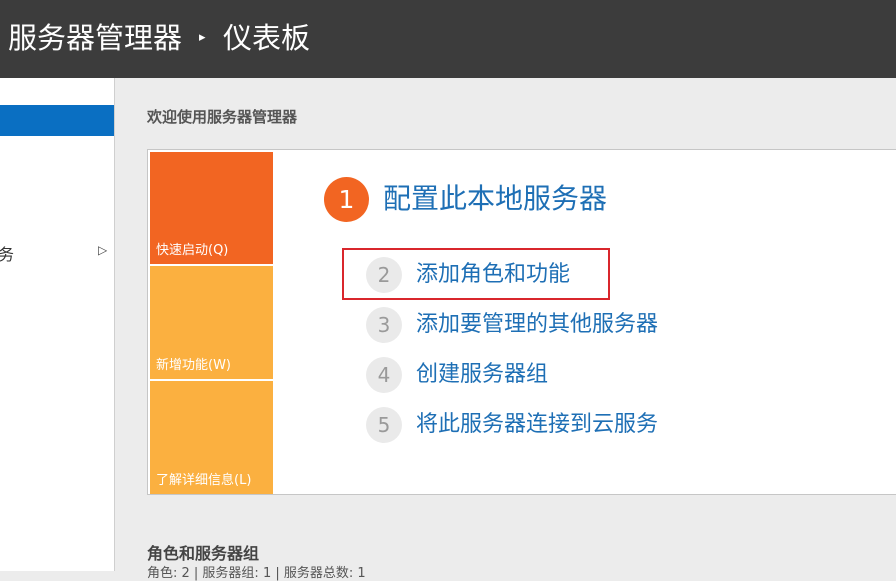 The image size is (896, 581). I want to click on roles-groups-summary: 角色: 2 | 服务器组: 1 | 服务器总数: 1, so click(256, 573).